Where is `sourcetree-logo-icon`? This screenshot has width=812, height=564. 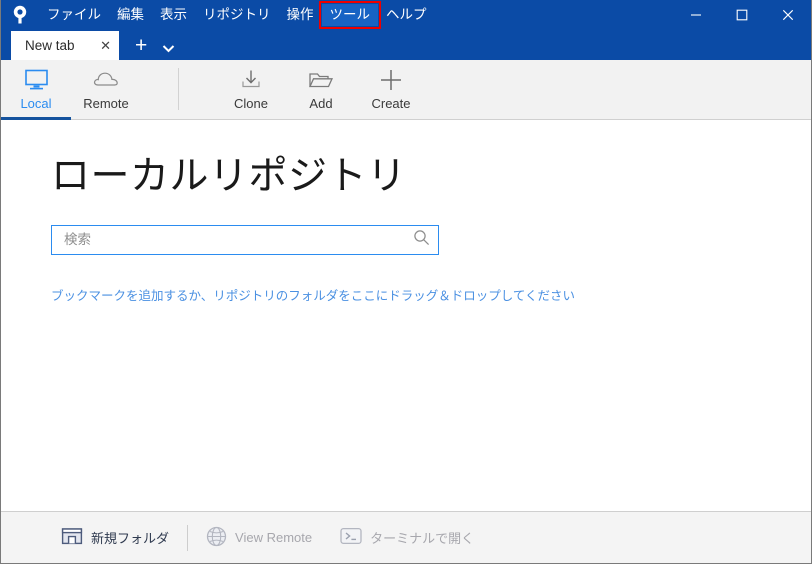
sourcetree-logo-icon is located at coordinates (20, 14).